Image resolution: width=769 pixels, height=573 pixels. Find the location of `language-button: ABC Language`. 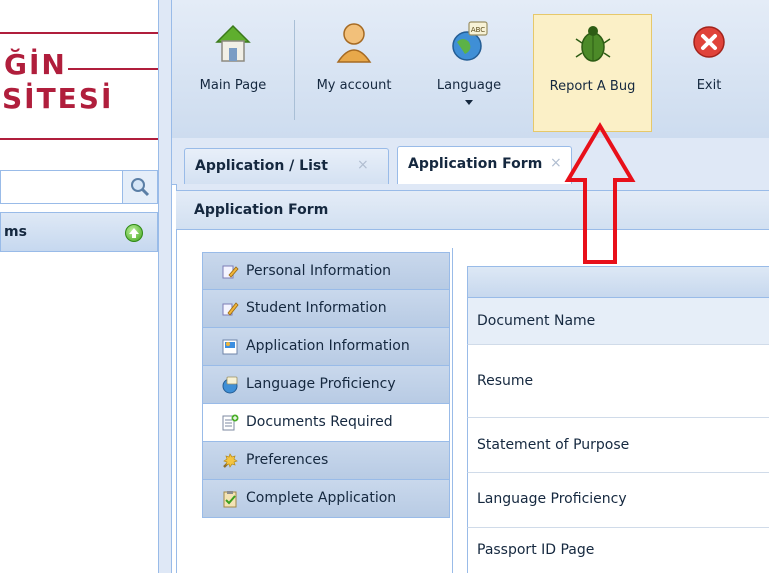

language-button: ABC Language is located at coordinates (469, 73).